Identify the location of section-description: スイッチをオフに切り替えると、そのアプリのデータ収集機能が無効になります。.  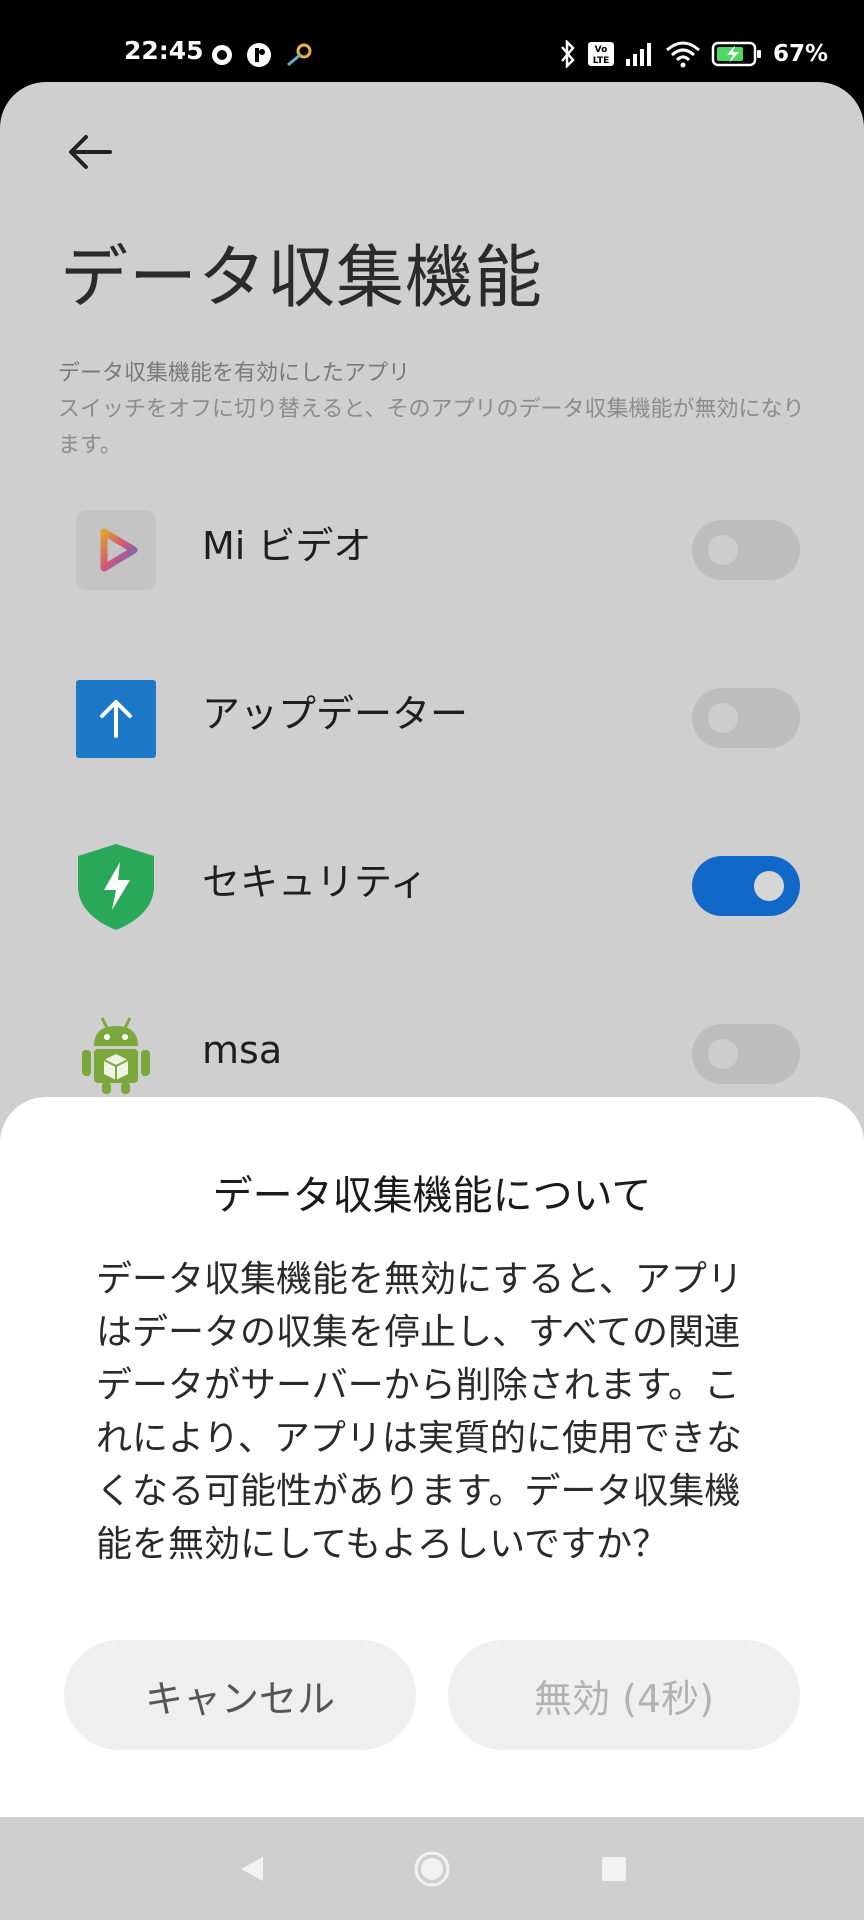
(431, 427).